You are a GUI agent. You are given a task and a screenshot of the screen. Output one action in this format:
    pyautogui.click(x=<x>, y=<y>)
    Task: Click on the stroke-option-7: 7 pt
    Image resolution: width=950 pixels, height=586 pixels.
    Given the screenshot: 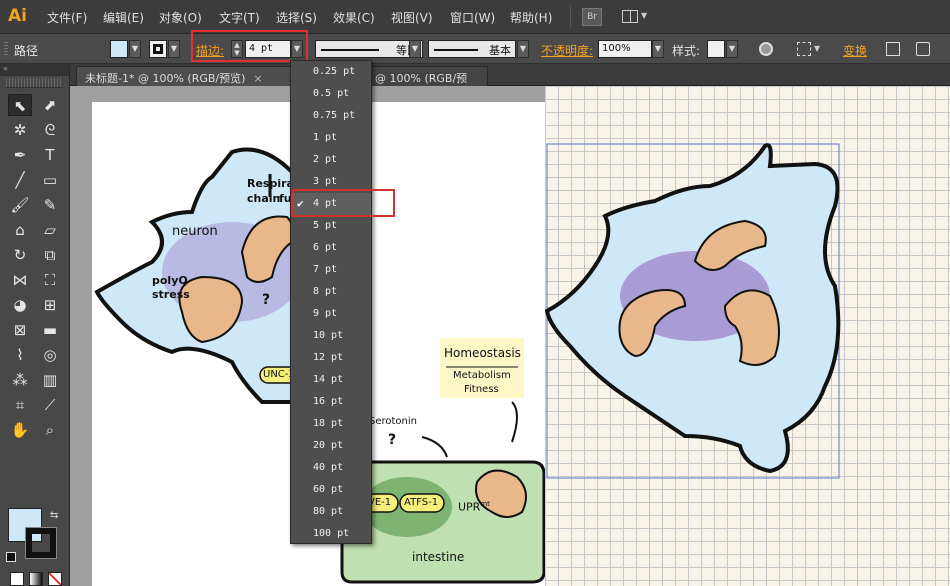 What is the action you would take?
    pyautogui.click(x=331, y=270)
    